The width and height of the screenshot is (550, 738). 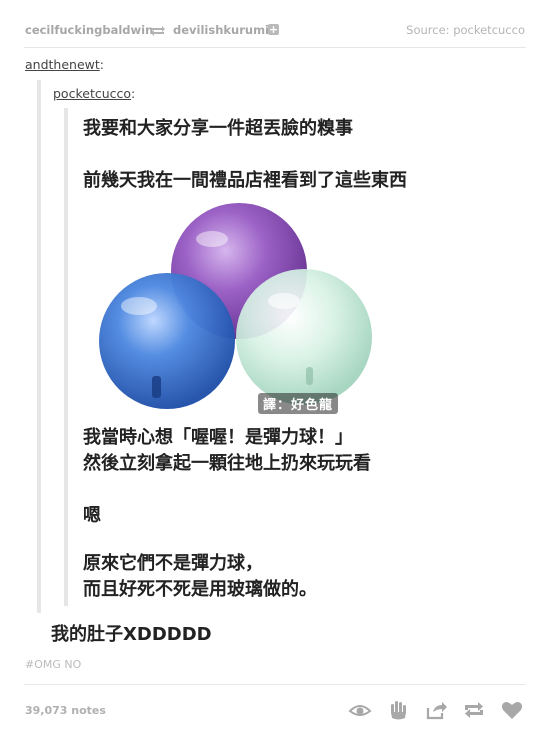 What do you see at coordinates (489, 30) in the screenshot?
I see `source-username: pocketcucco` at bounding box center [489, 30].